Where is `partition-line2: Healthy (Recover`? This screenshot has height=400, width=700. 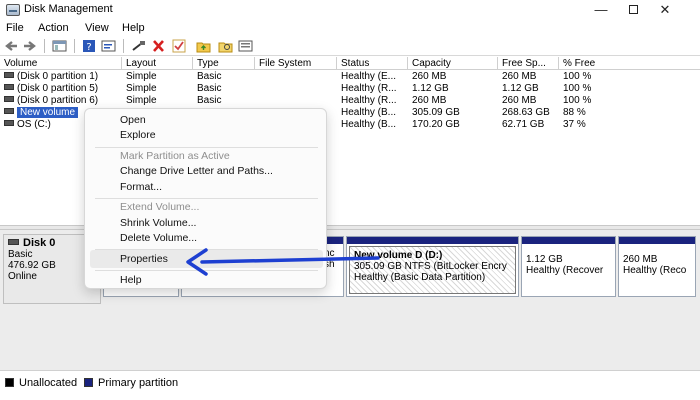
partition-line2: Healthy (Recover is located at coordinates (565, 270).